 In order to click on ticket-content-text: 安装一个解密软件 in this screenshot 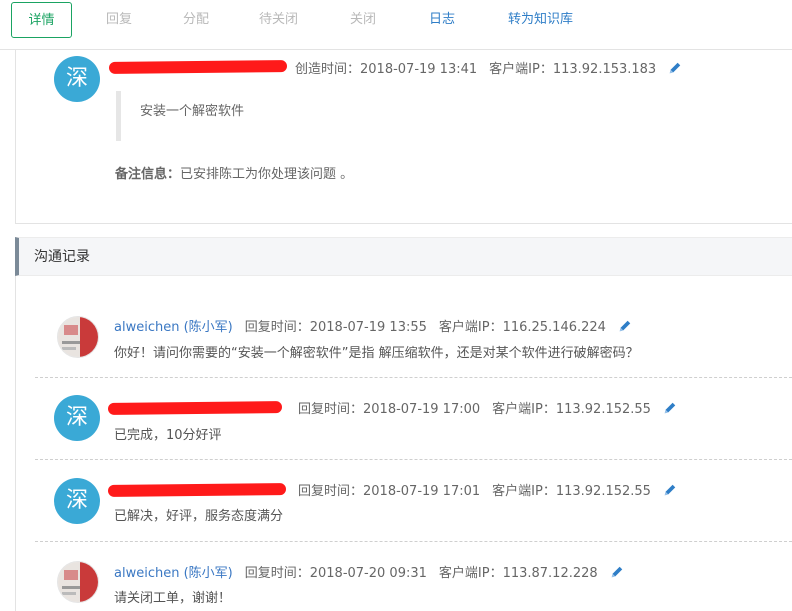, I will do `click(192, 111)`.